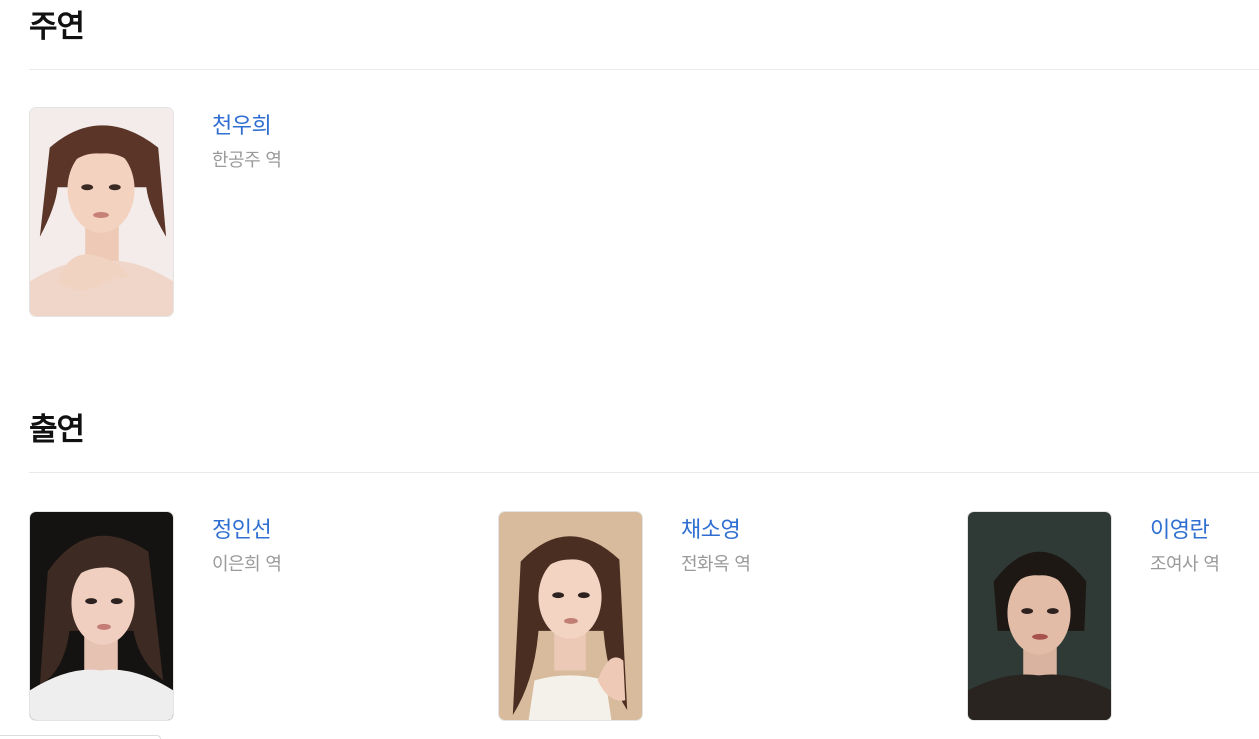  What do you see at coordinates (242, 531) in the screenshot?
I see `actor-name-link: 정인선` at bounding box center [242, 531].